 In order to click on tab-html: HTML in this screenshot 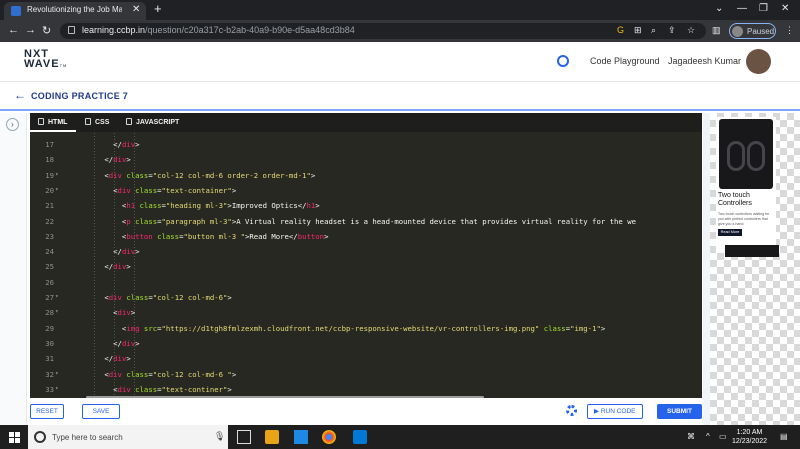, I will do `click(52, 122)`.